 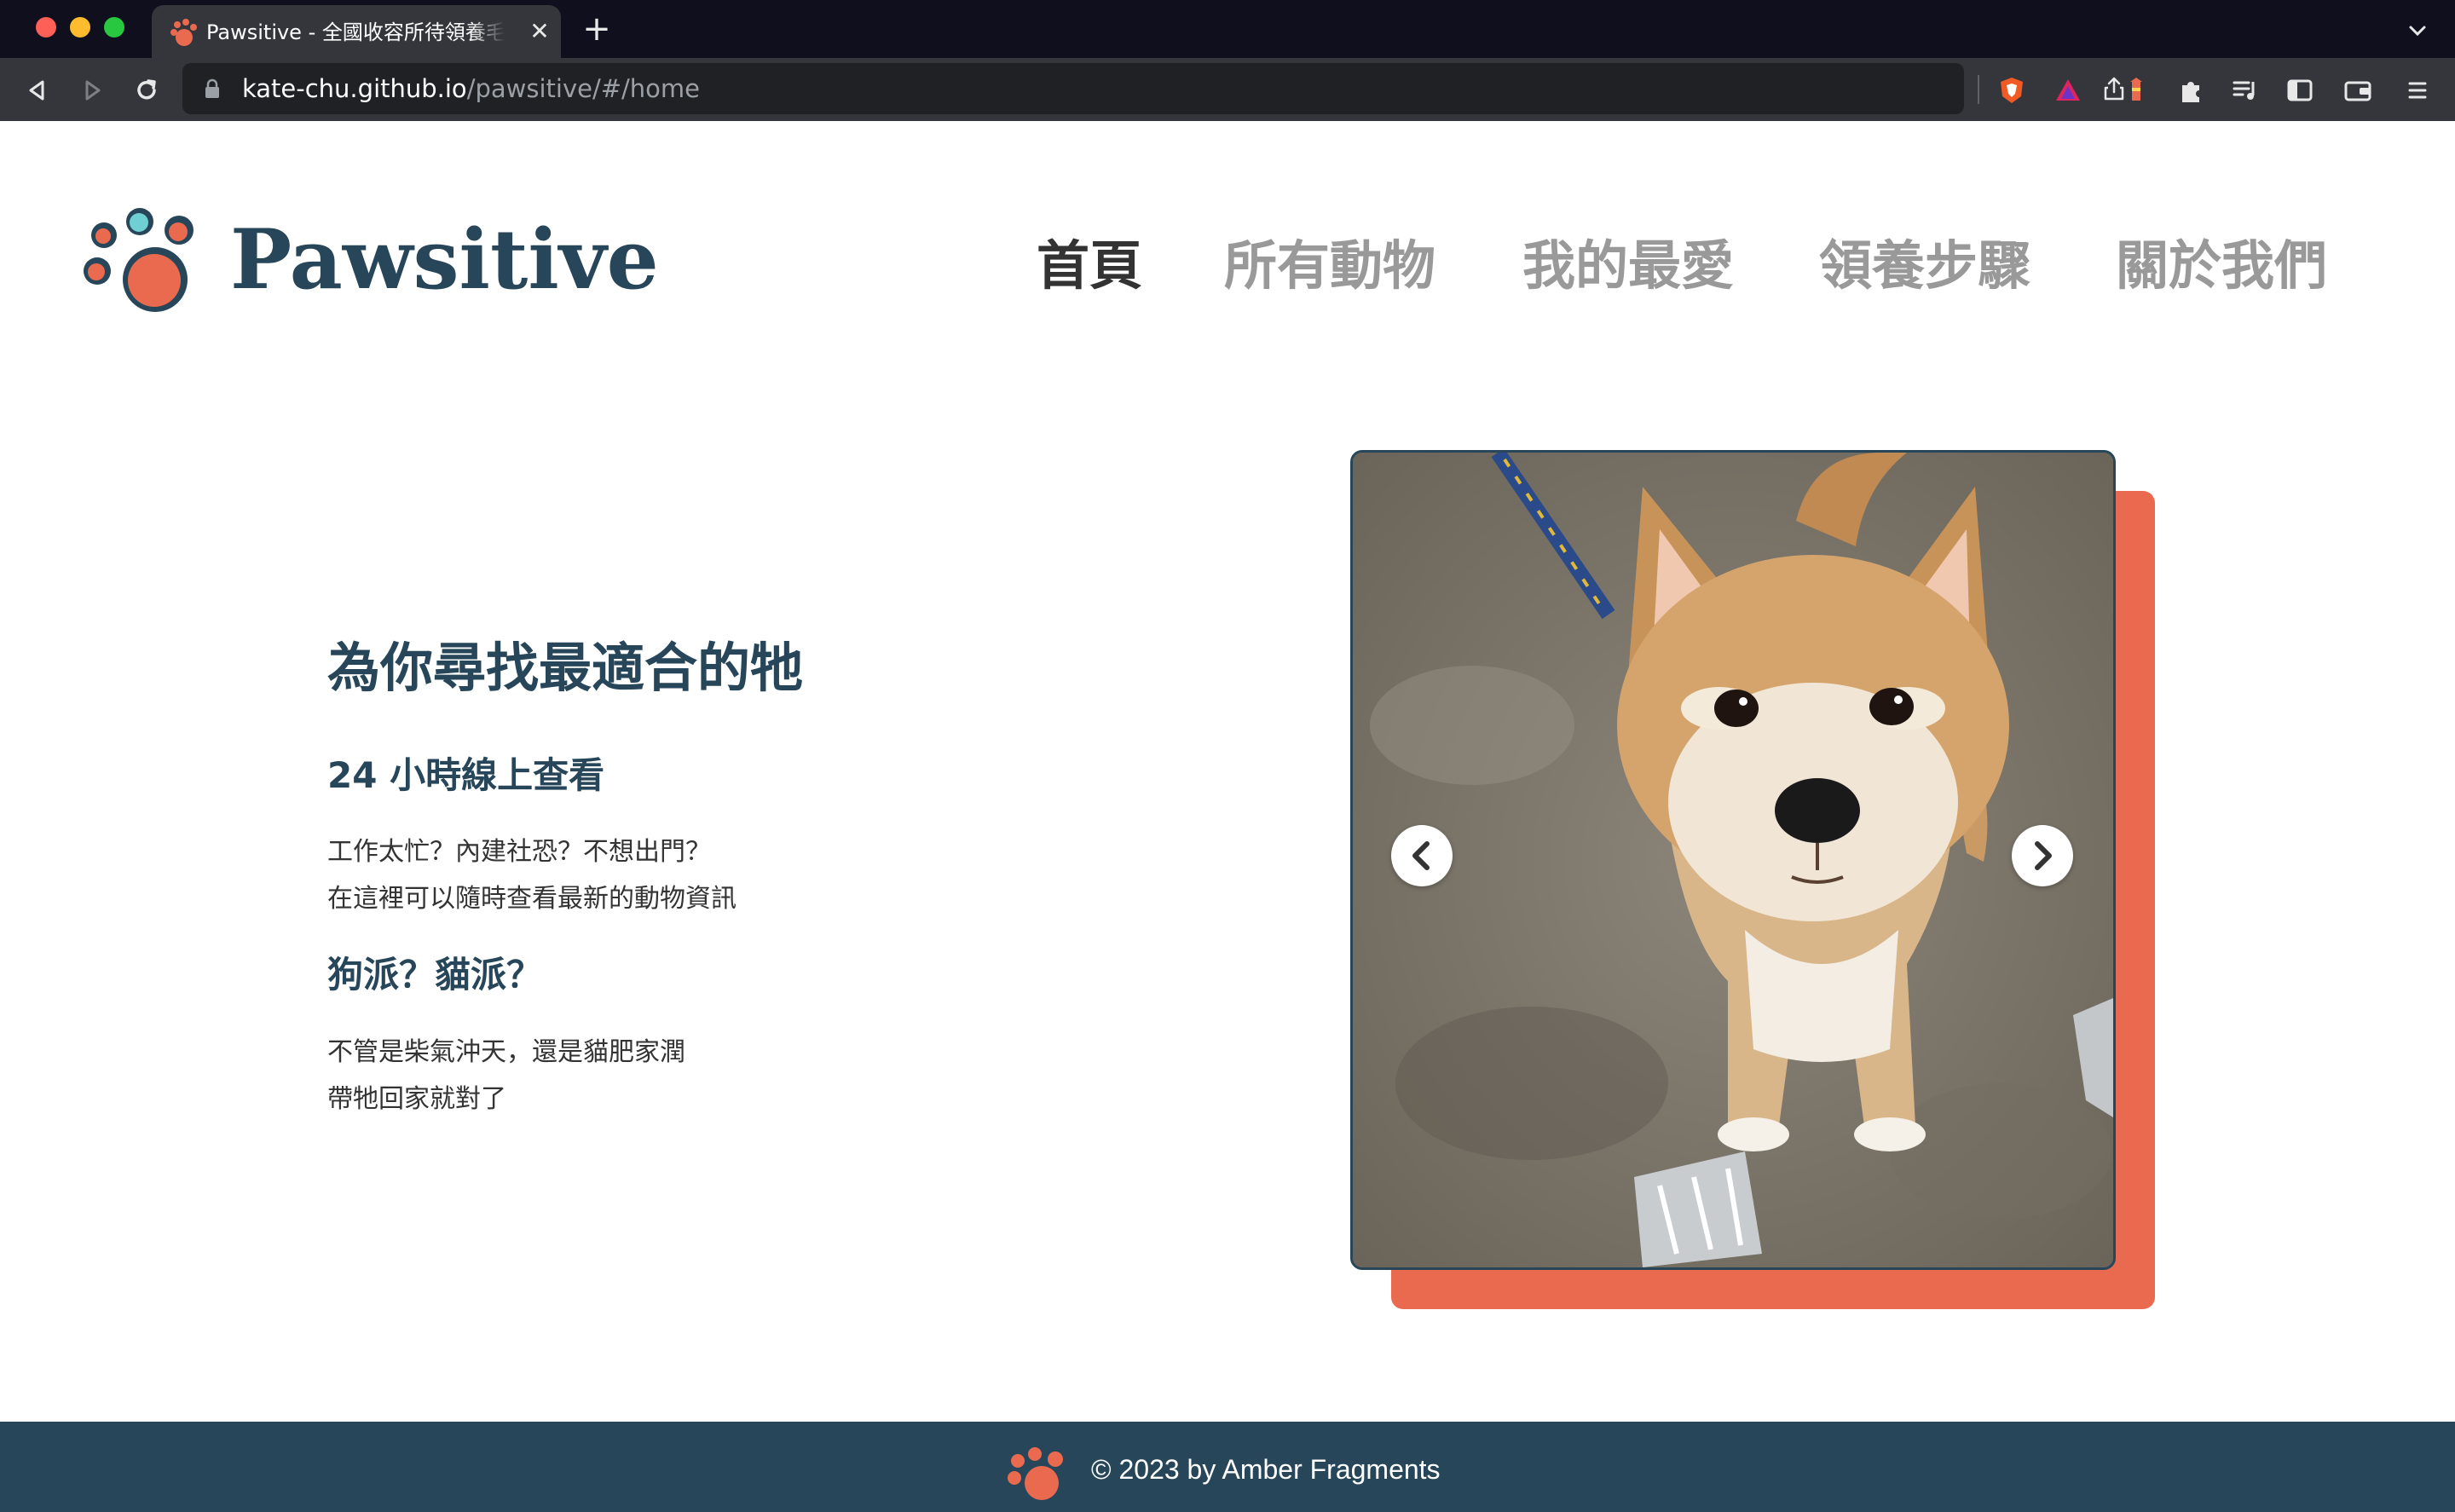 What do you see at coordinates (531, 875) in the screenshot?
I see `section-text-online: 工作太忙？內建社恐？不想出門？ 在這裡可以隨時查看最新的動物資訊` at bounding box center [531, 875].